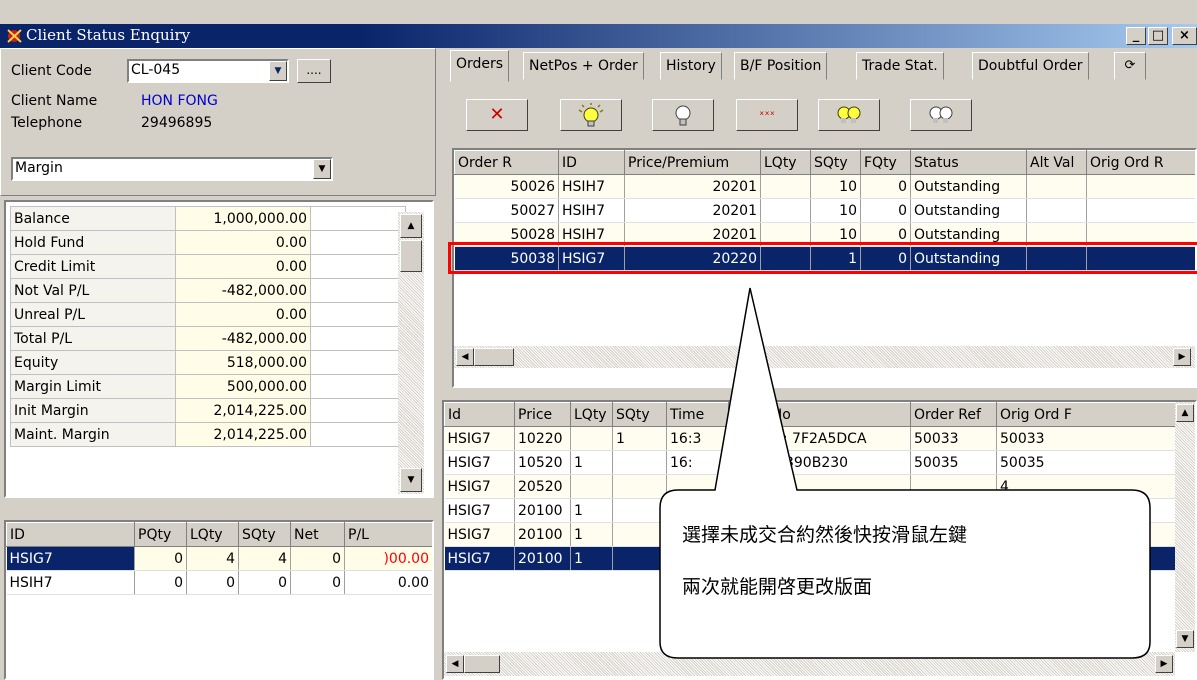  What do you see at coordinates (692, 162) in the screenshot?
I see `orders-header: Price/Premium` at bounding box center [692, 162].